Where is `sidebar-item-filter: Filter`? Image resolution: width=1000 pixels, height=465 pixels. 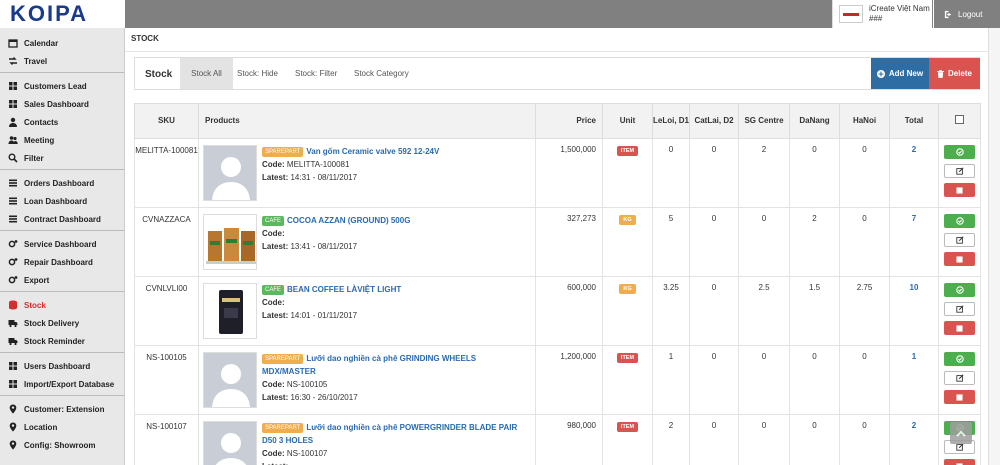 sidebar-item-filter: Filter is located at coordinates (62, 158).